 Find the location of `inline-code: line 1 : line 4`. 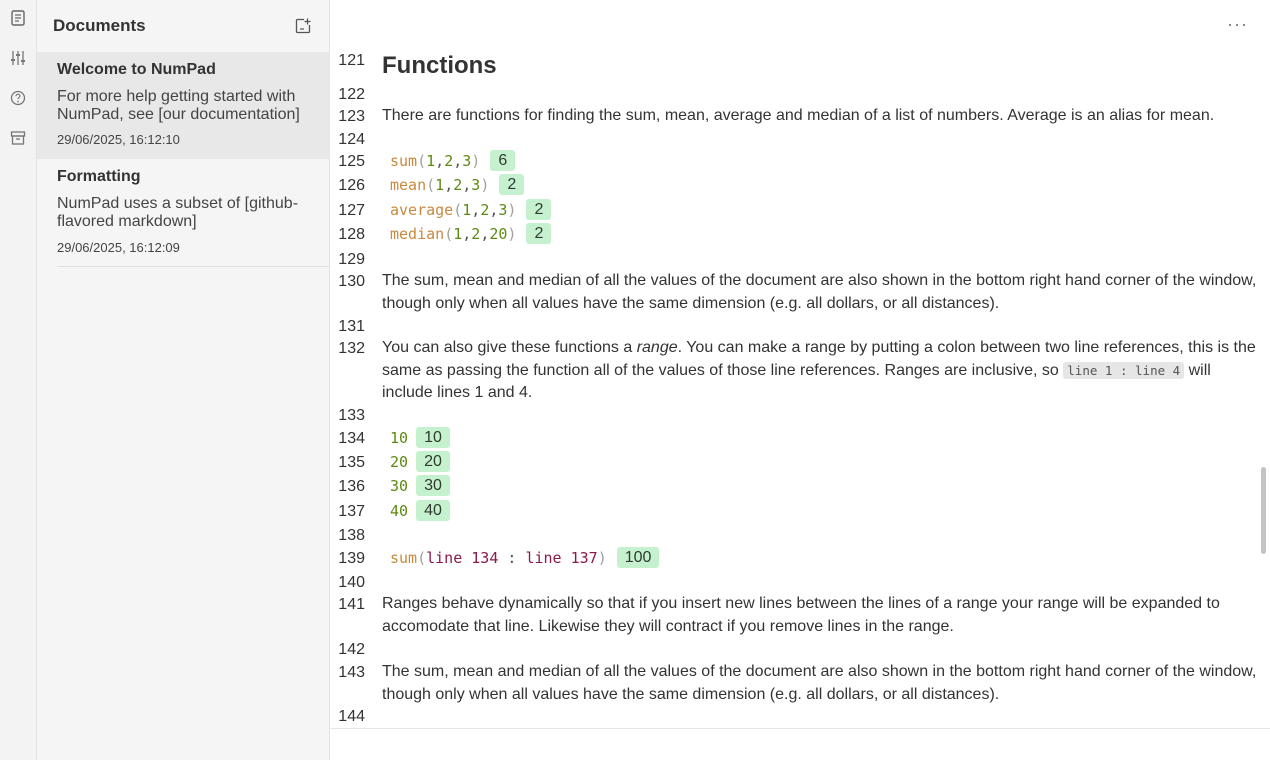

inline-code: line 1 : line 4 is located at coordinates (1124, 370).